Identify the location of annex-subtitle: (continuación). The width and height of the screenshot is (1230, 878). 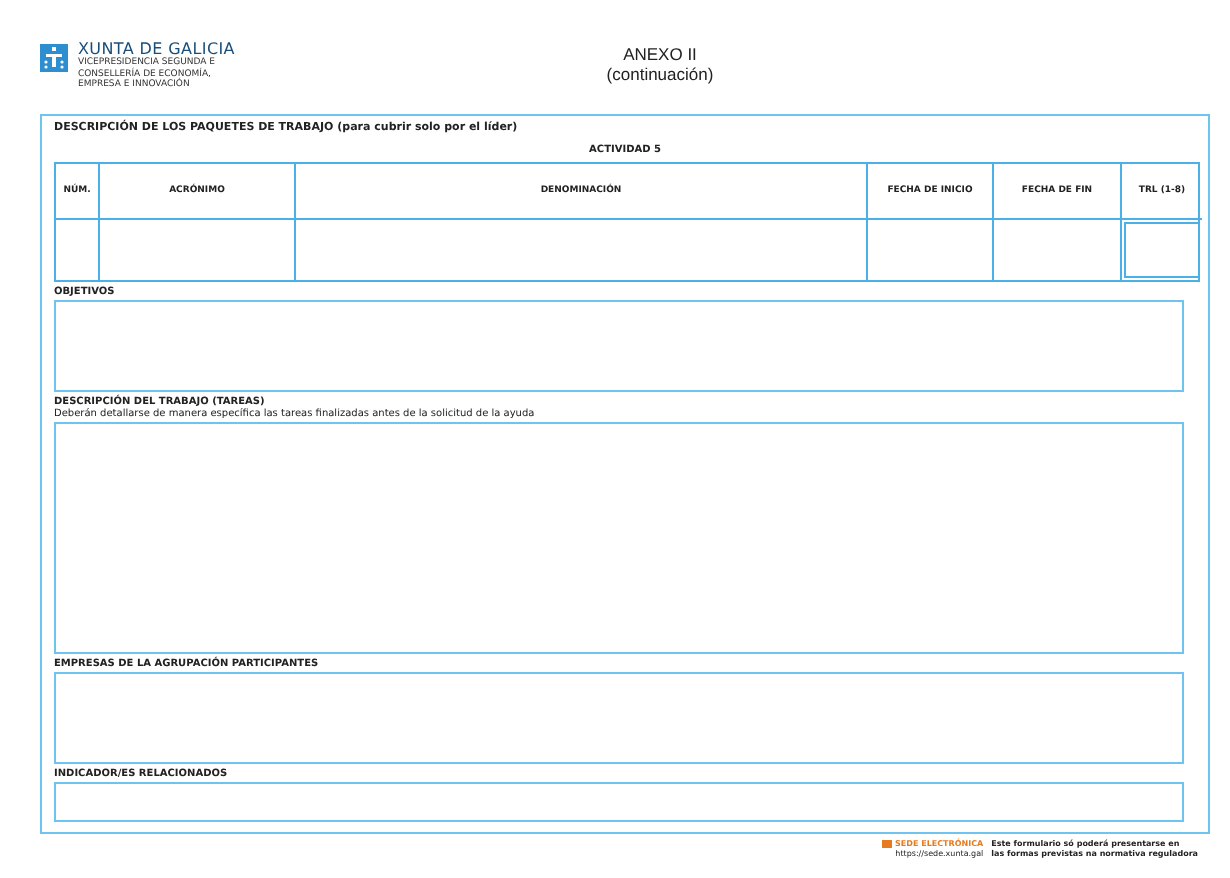
(660, 74).